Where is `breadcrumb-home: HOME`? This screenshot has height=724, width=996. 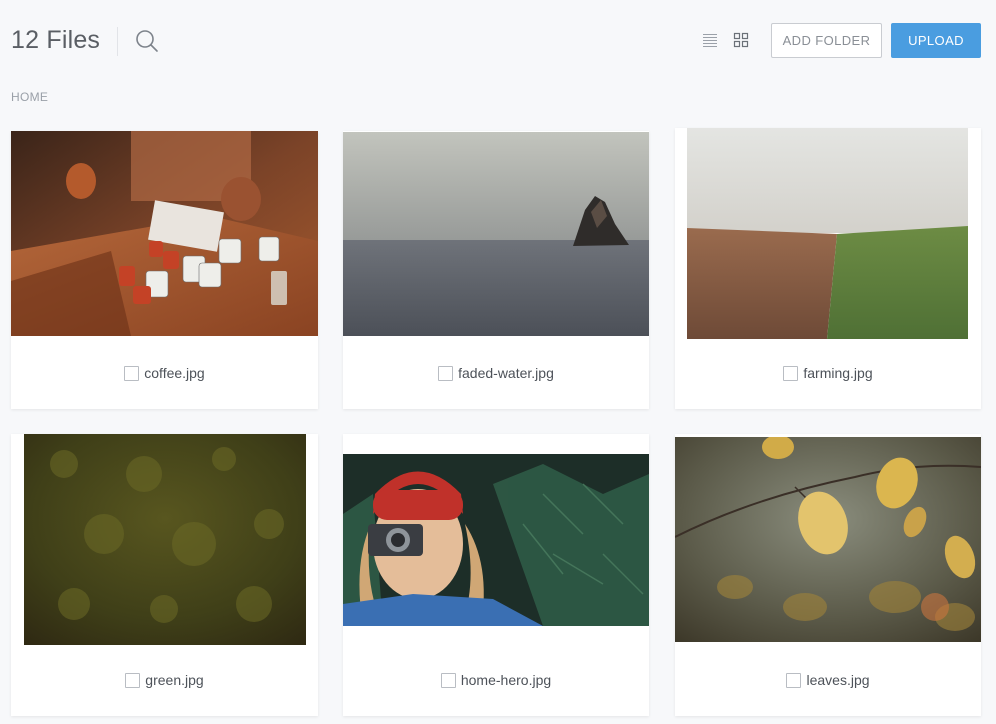
breadcrumb-home: HOME is located at coordinates (29, 97).